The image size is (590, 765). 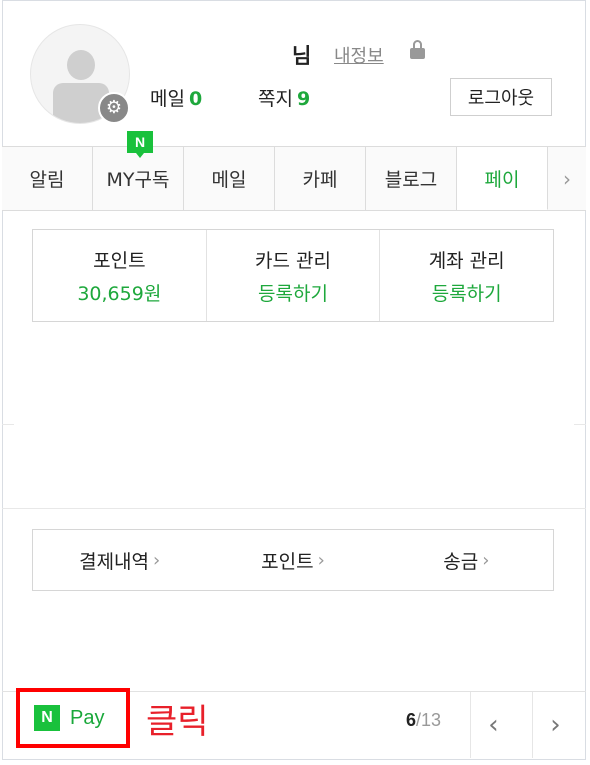 I want to click on page-indicator: 6/13, so click(x=423, y=720).